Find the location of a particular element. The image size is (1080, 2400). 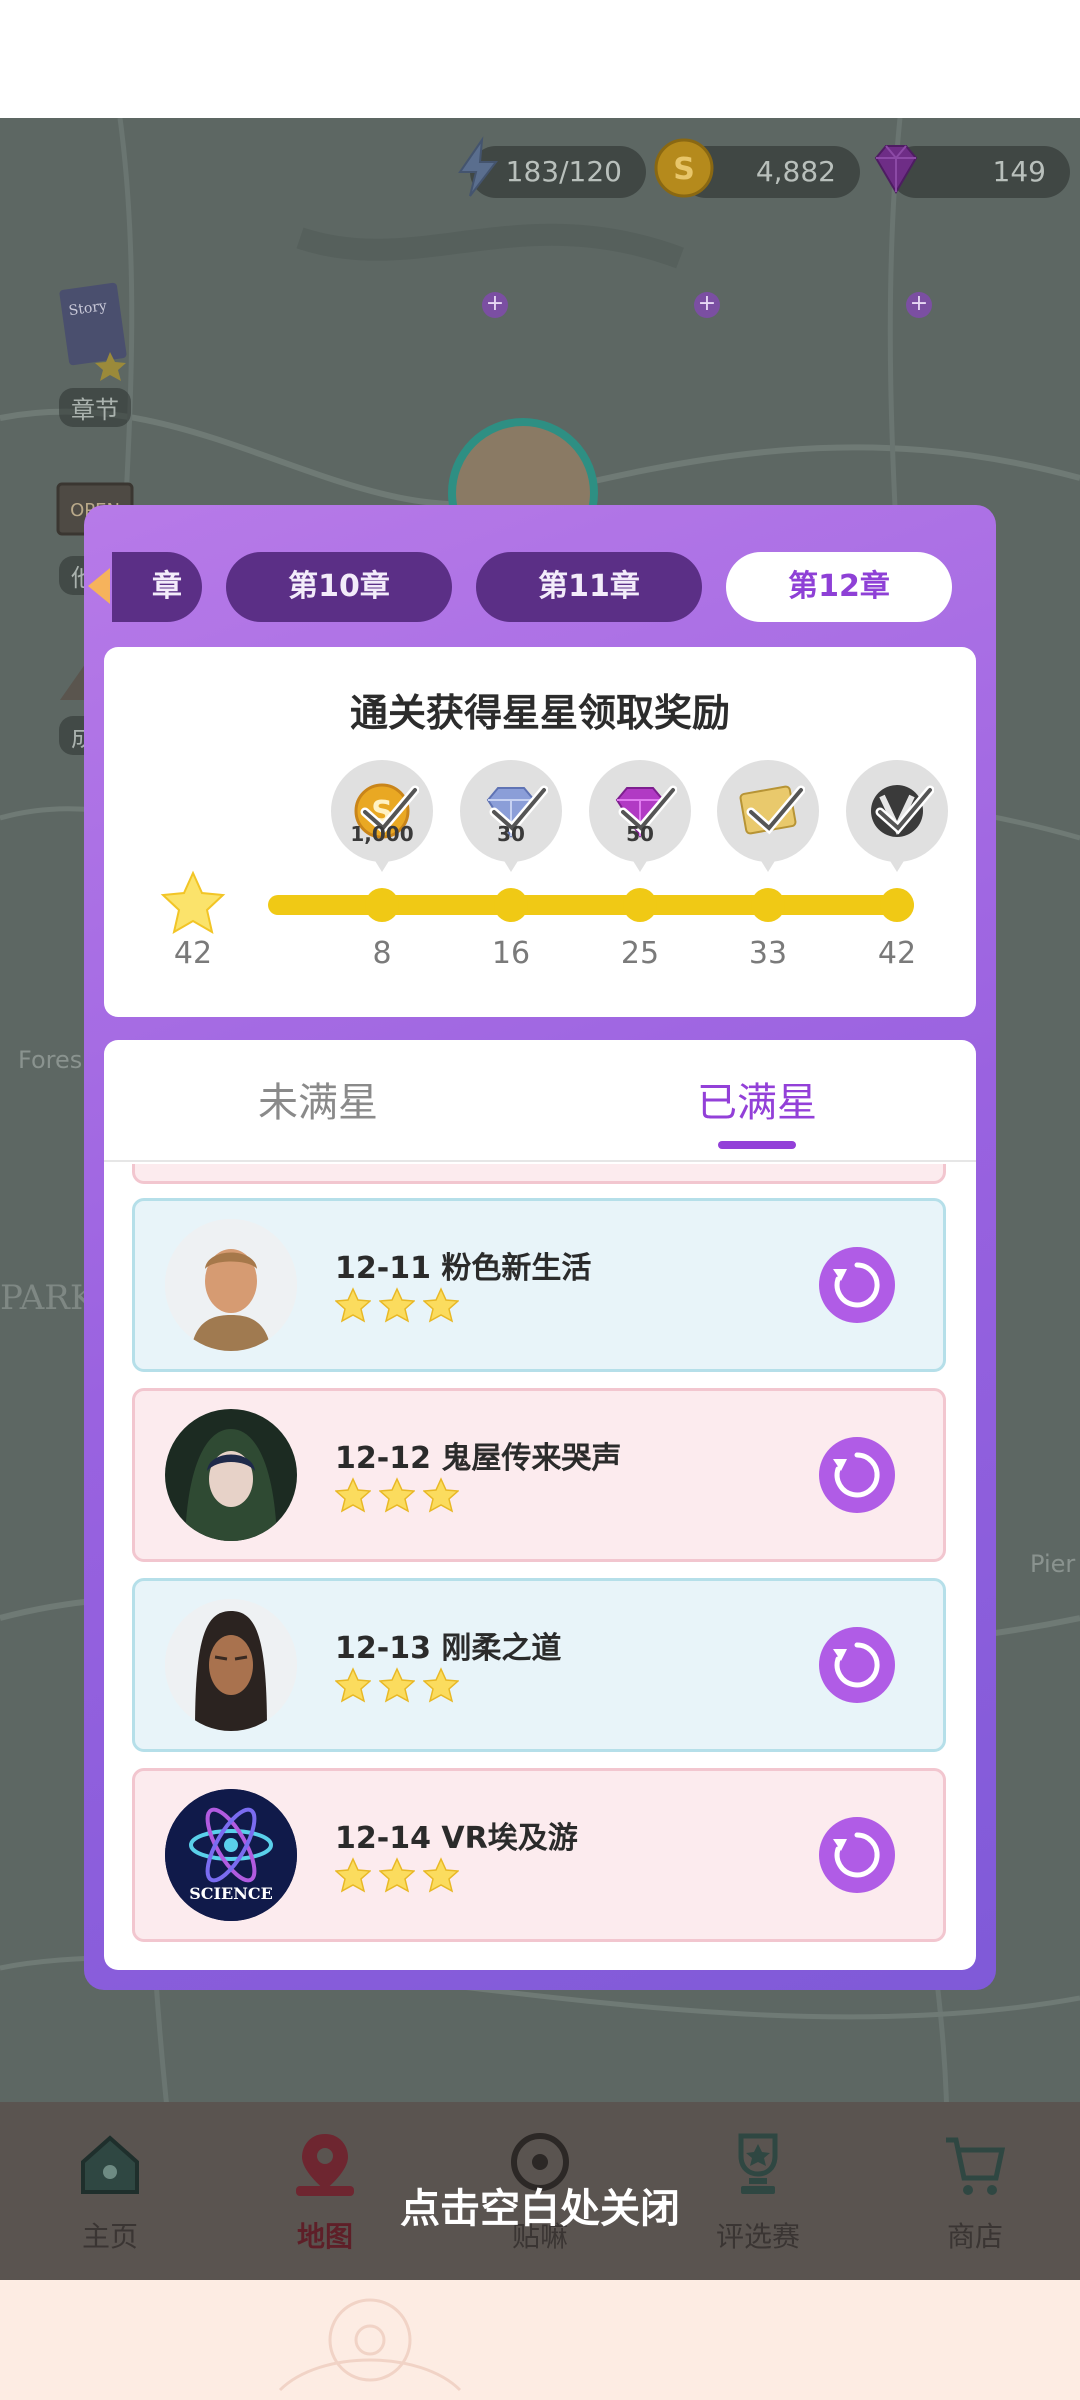

coin-icon: S is located at coordinates (684, 168).